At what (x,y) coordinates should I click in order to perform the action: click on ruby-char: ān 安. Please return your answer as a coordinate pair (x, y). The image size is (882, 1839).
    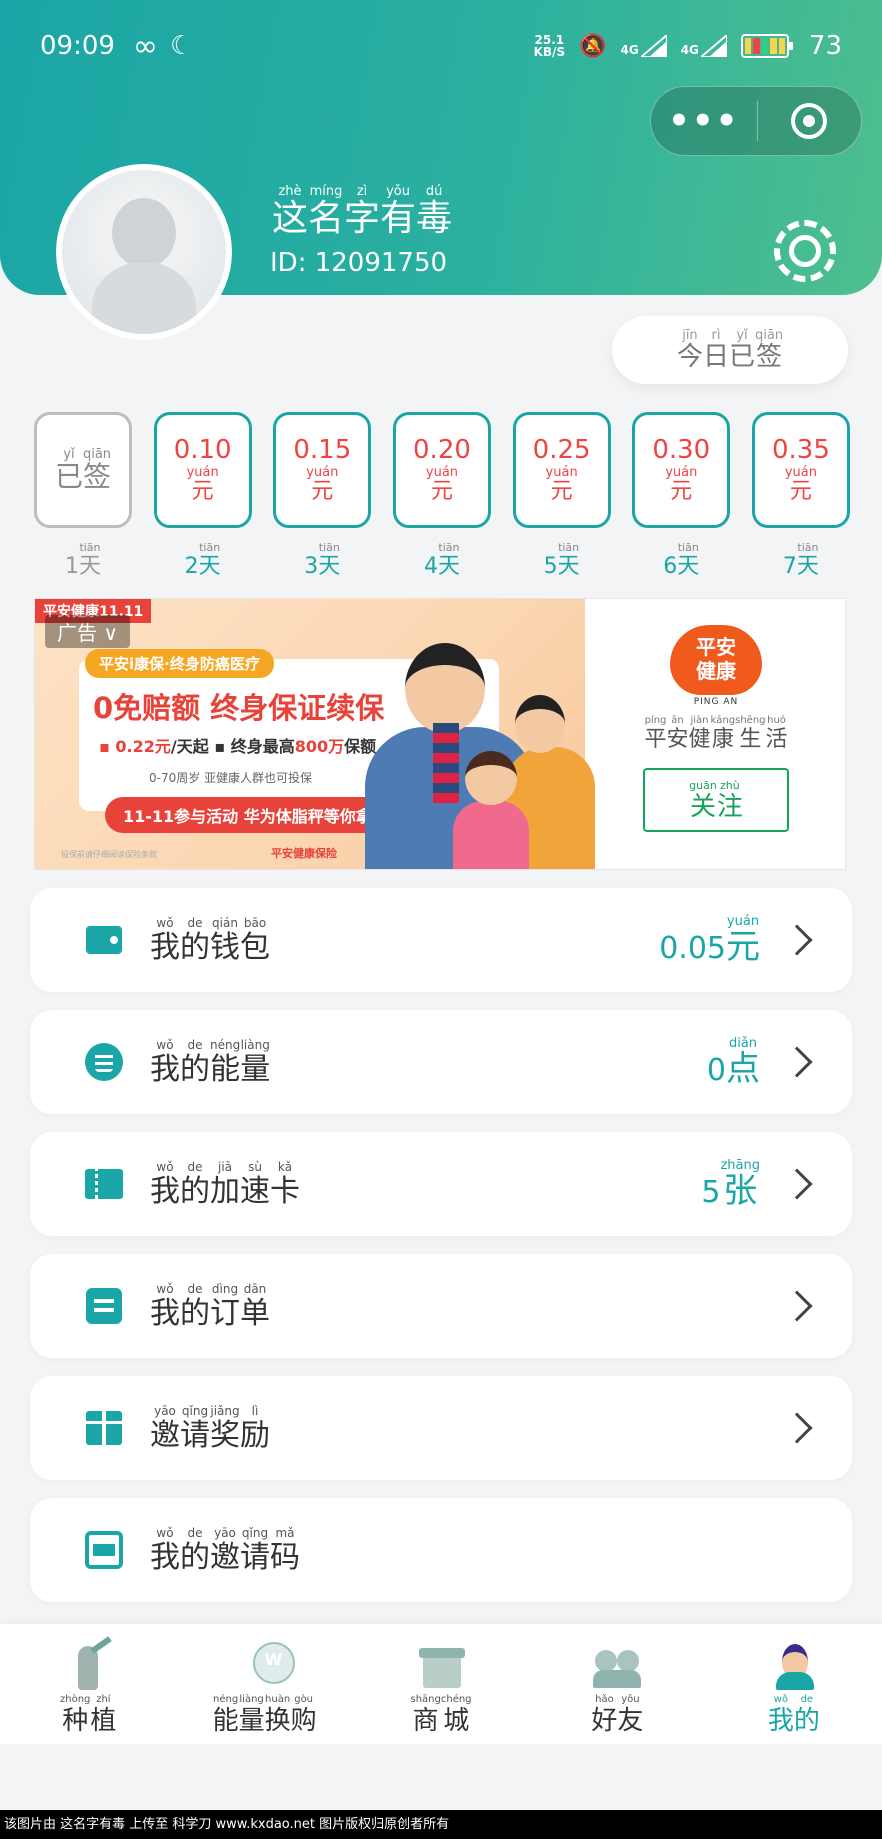
    Looking at the image, I should click on (677, 732).